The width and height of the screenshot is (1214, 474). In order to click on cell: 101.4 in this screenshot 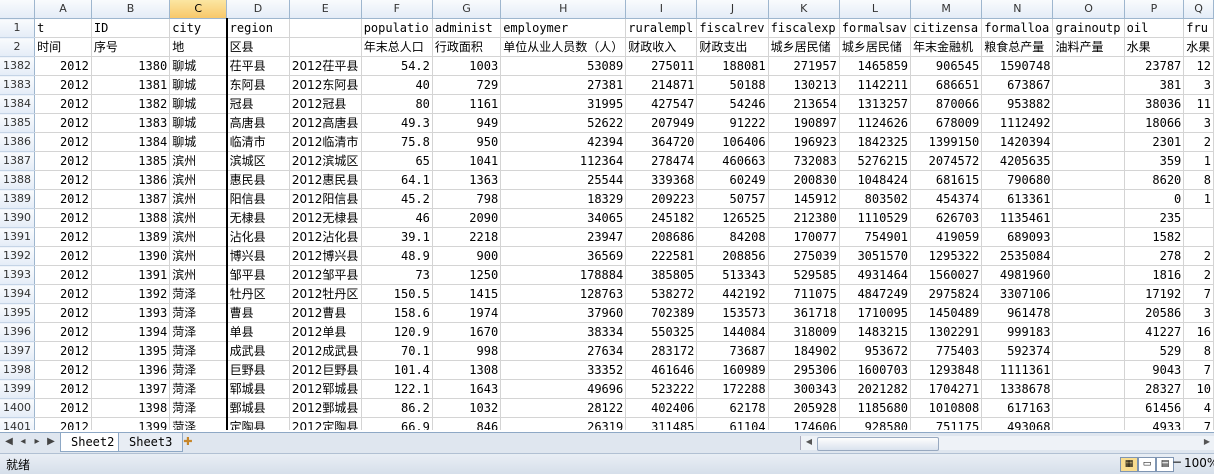, I will do `click(397, 370)`.